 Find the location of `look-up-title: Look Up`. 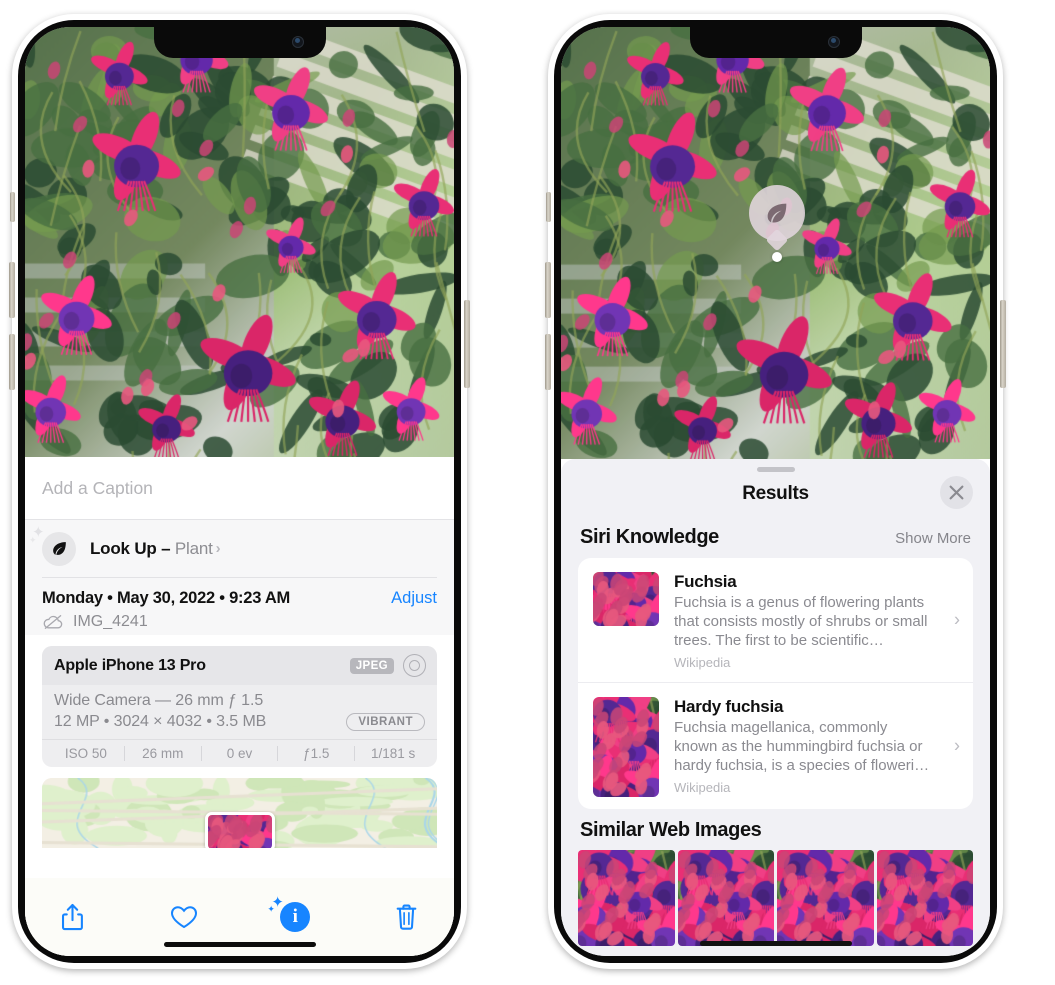

look-up-title: Look Up is located at coordinates (123, 548).